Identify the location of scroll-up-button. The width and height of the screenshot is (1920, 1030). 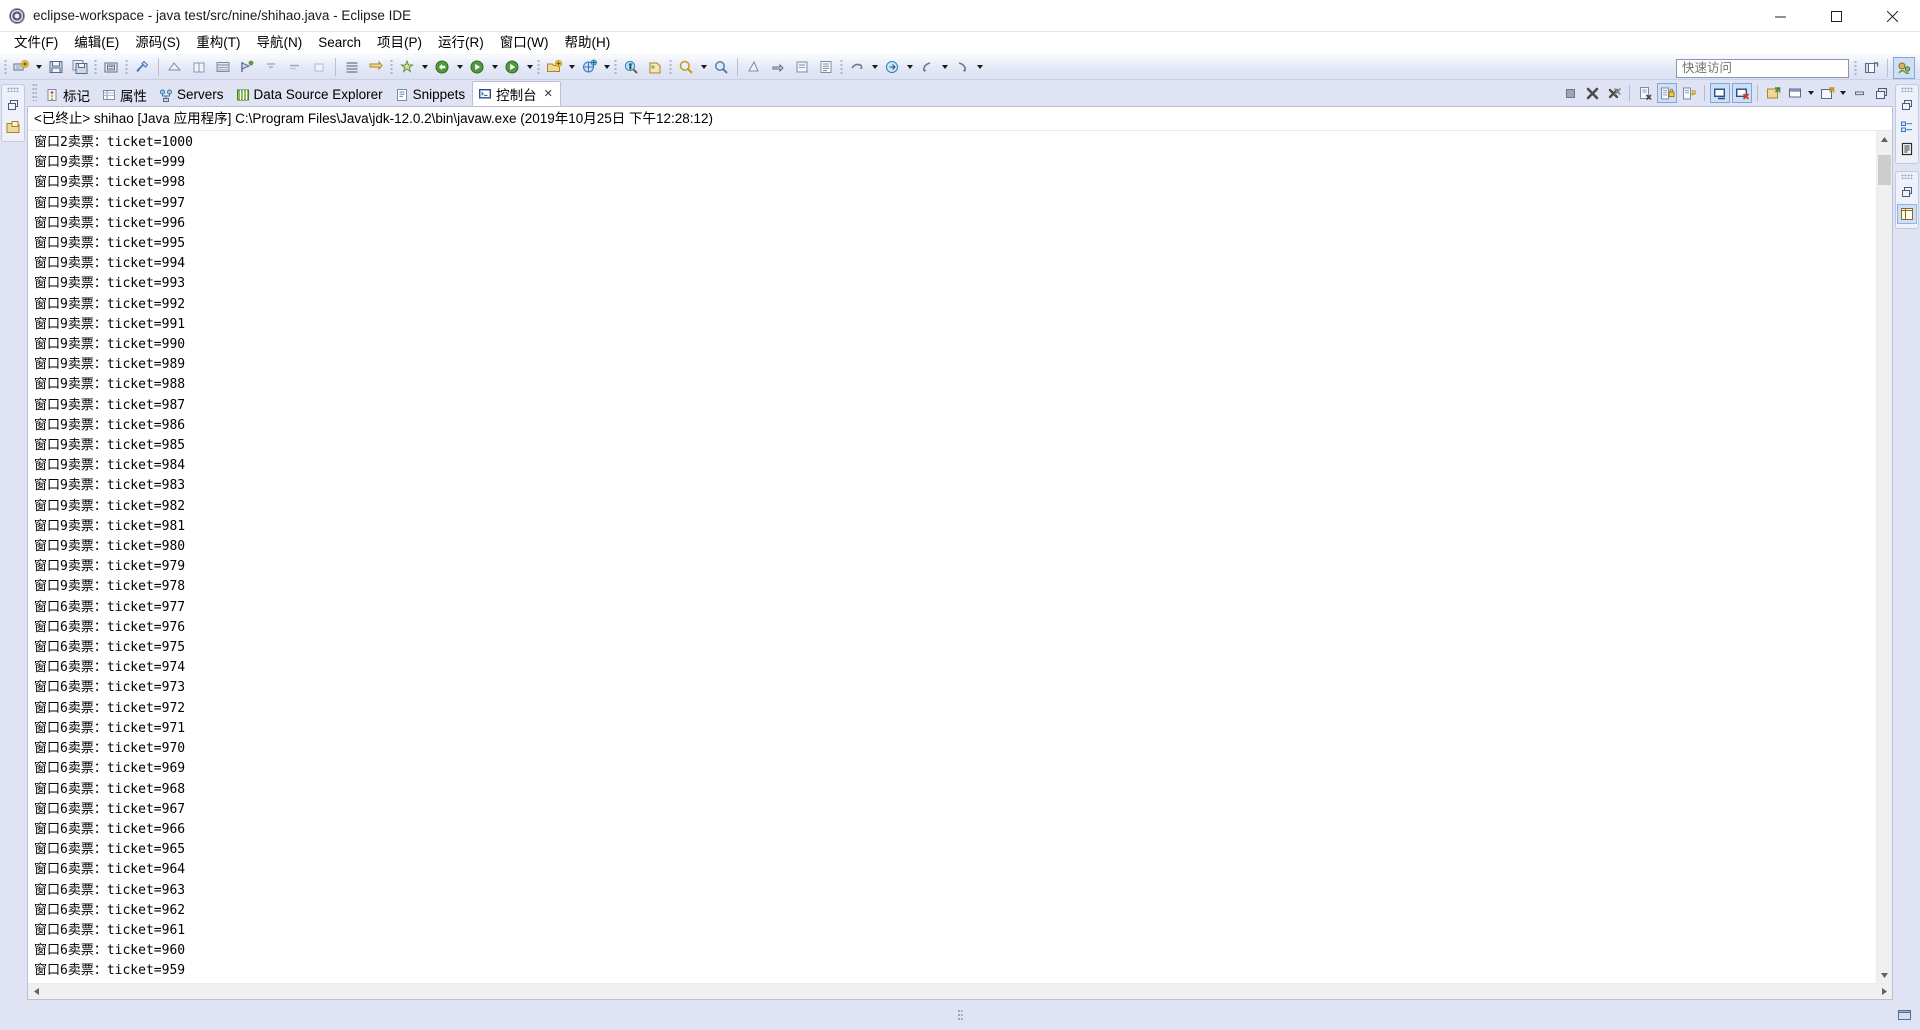
(1884, 139).